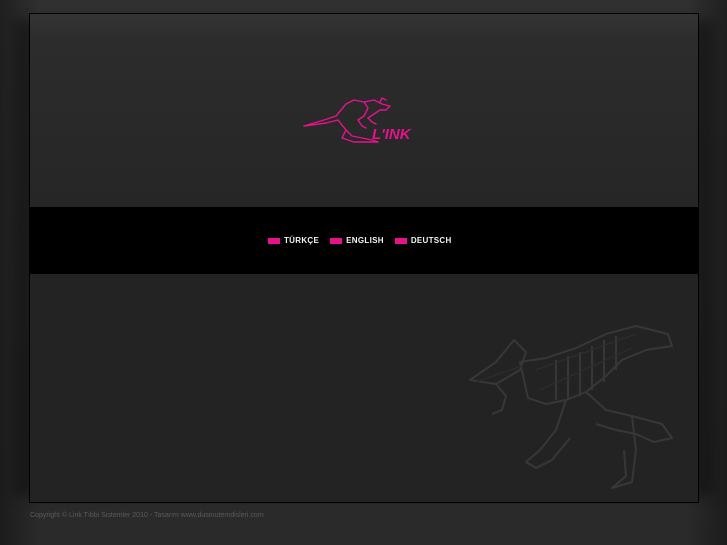 Image resolution: width=727 pixels, height=545 pixels. I want to click on language-label: ENGLISH, so click(365, 240).